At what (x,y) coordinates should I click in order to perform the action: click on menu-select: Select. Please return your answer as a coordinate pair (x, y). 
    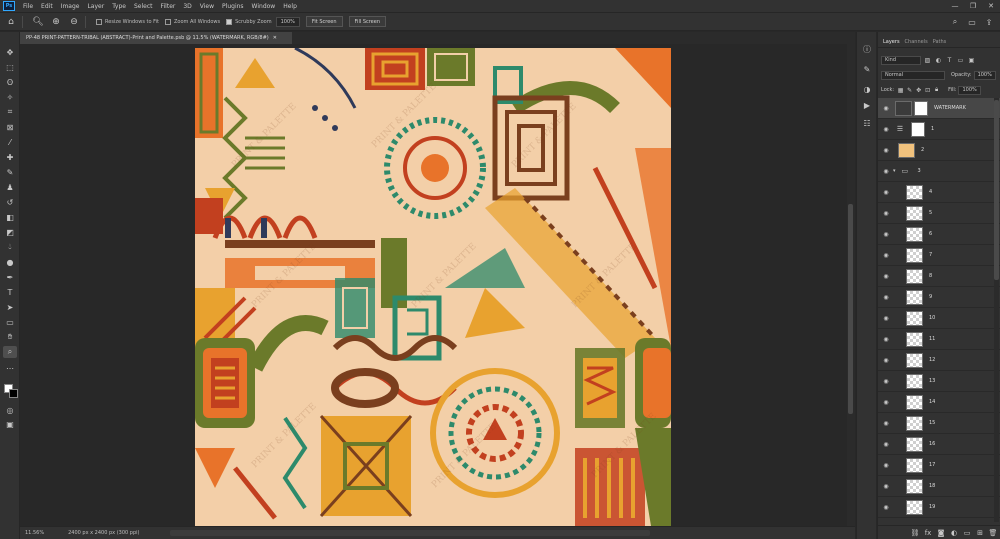
    Looking at the image, I should click on (143, 6).